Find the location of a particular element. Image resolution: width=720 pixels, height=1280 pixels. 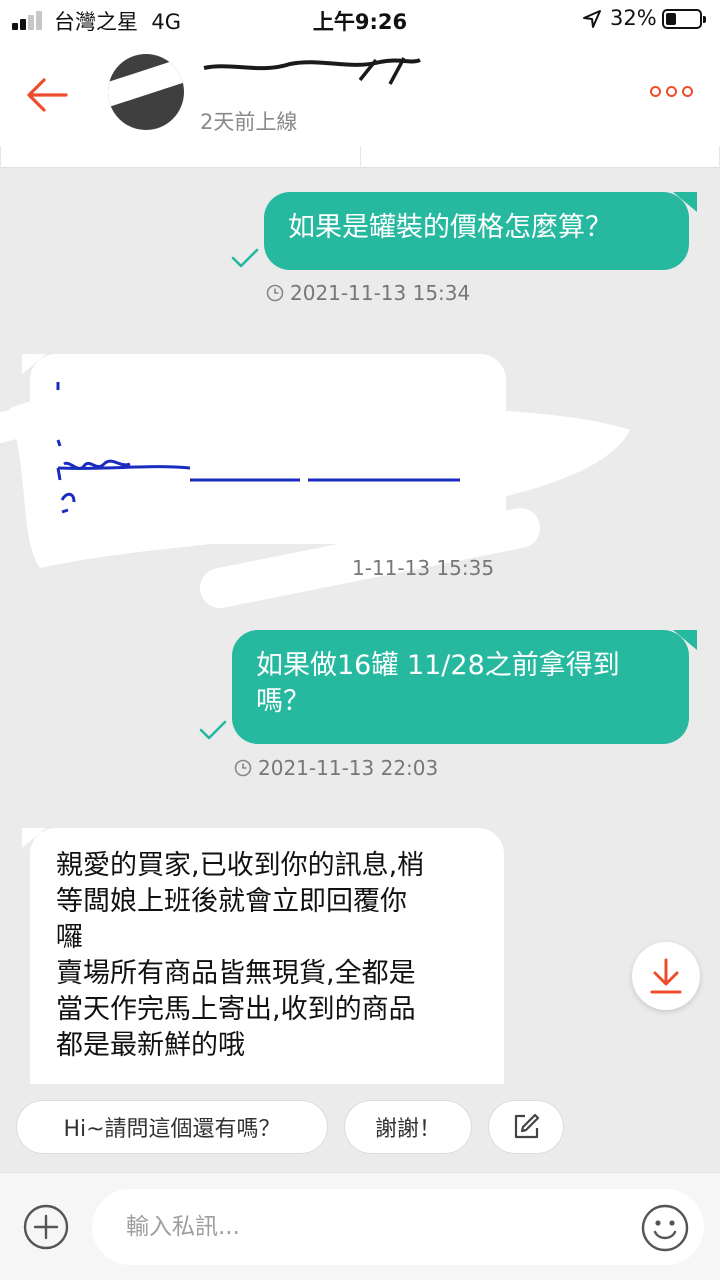

battery-level is located at coordinates (671, 19).